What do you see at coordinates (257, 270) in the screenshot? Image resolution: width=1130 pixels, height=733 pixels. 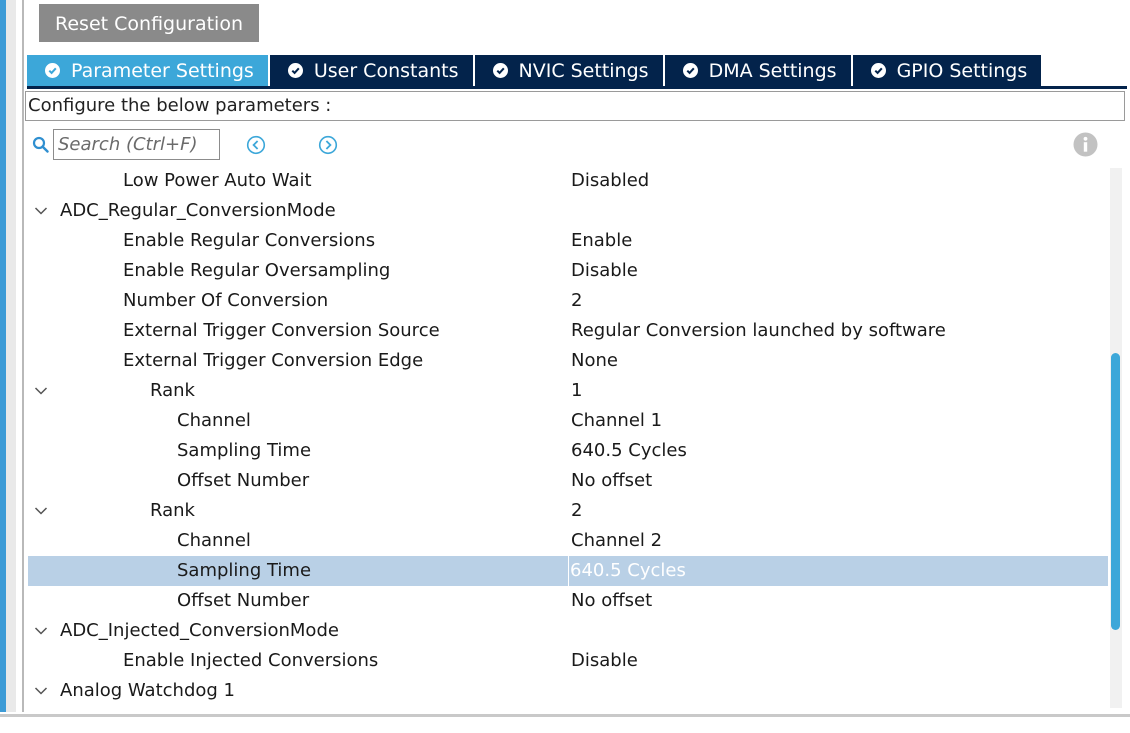 I see `parameter-name: Enable Regular Oversampling` at bounding box center [257, 270].